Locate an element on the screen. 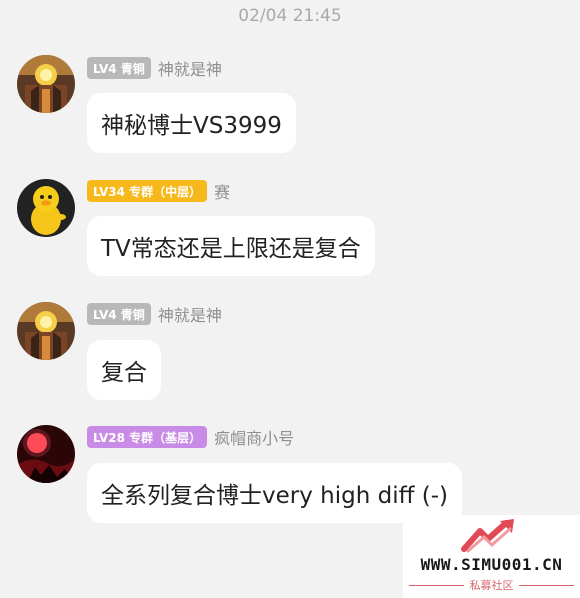 This screenshot has width=580, height=598. sender-nickname: 赛 is located at coordinates (222, 191).